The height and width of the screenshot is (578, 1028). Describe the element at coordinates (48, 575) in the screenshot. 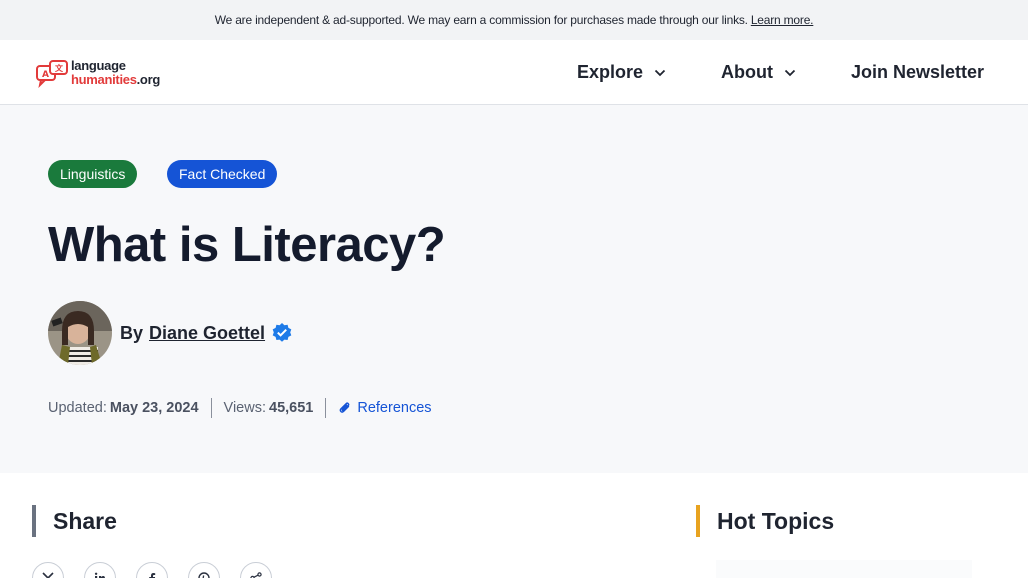

I see `x-icon` at that location.